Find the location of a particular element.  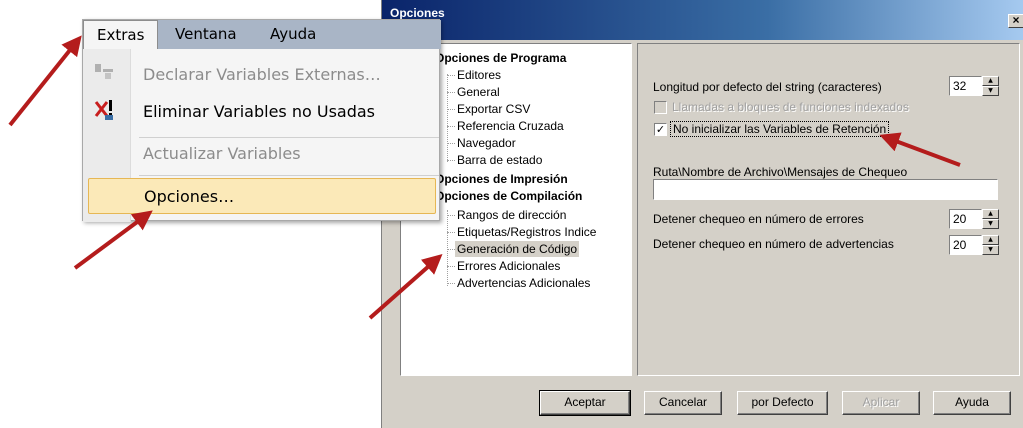

tree-group-compile: Opciones de Compilación is located at coordinates (508, 196).